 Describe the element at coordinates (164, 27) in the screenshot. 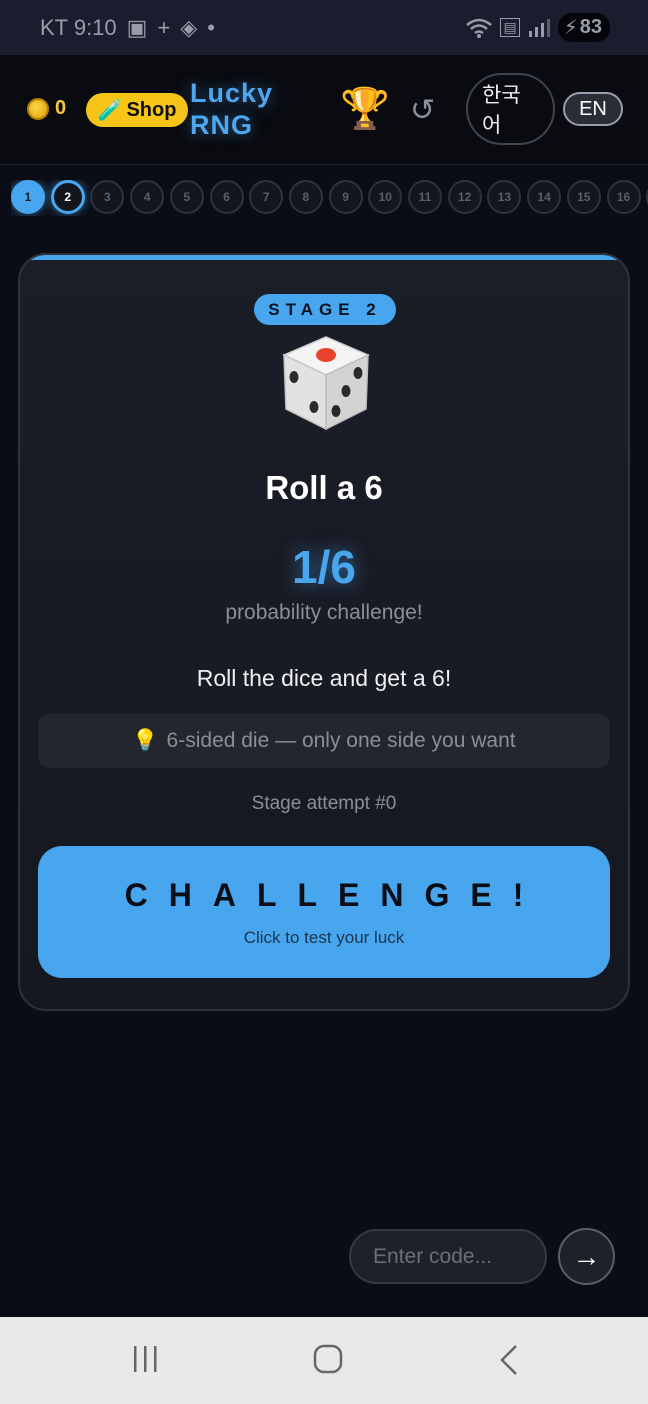

I see `plus-icon: +` at that location.